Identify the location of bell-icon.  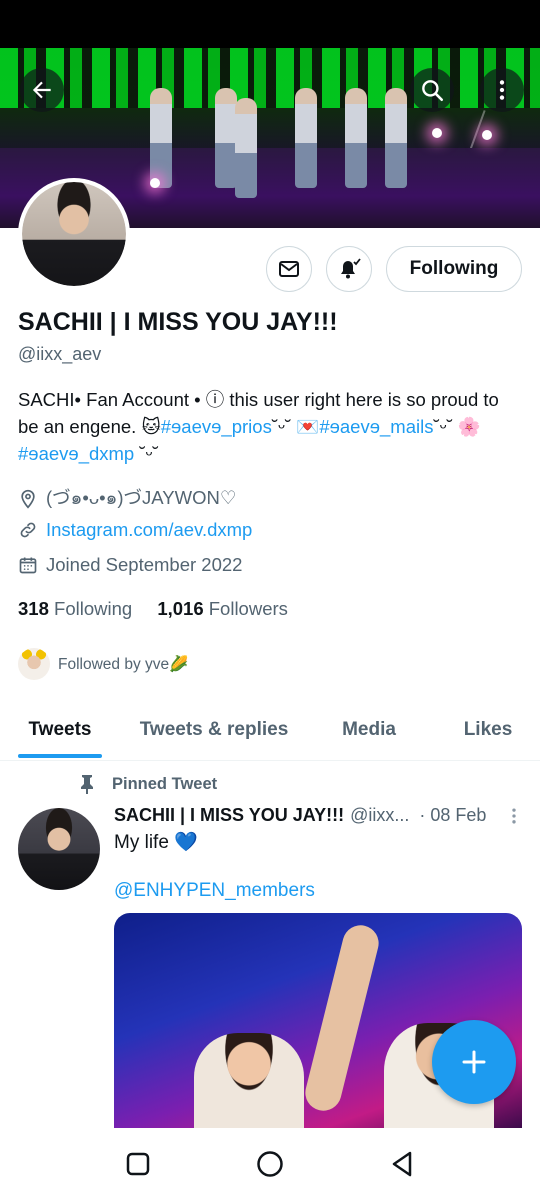
(351, 268).